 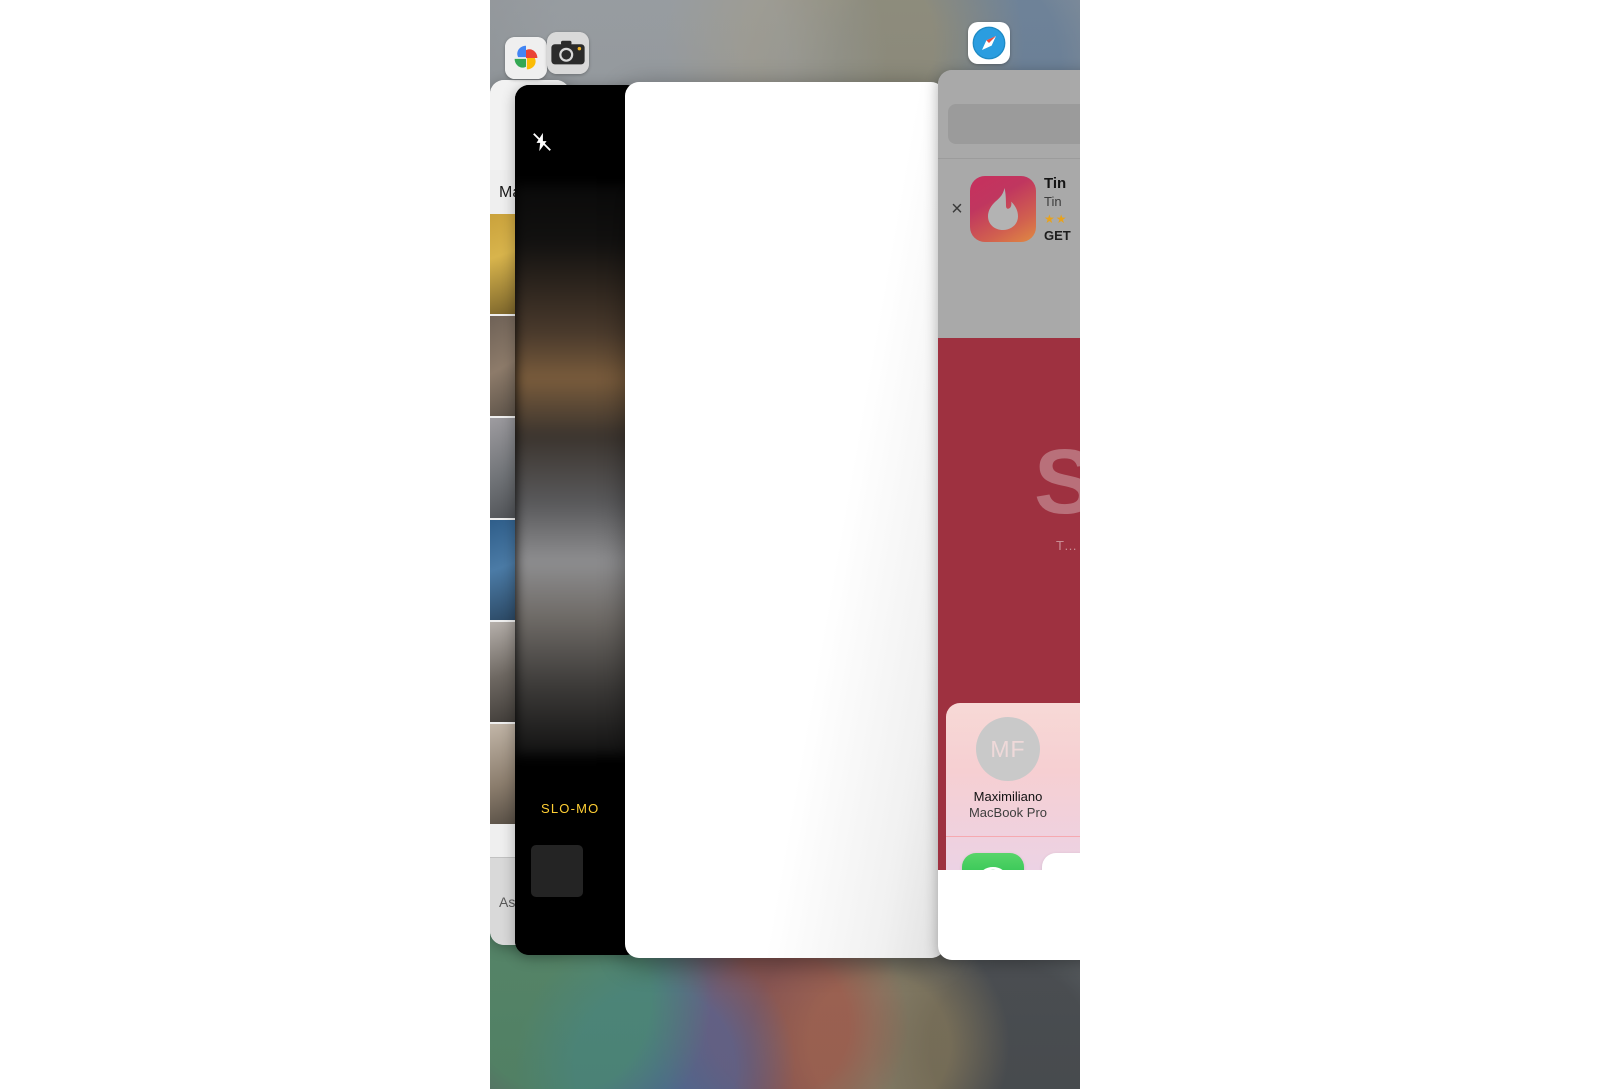 I want to click on smart-banner-title: Tin, so click(x=1055, y=183).